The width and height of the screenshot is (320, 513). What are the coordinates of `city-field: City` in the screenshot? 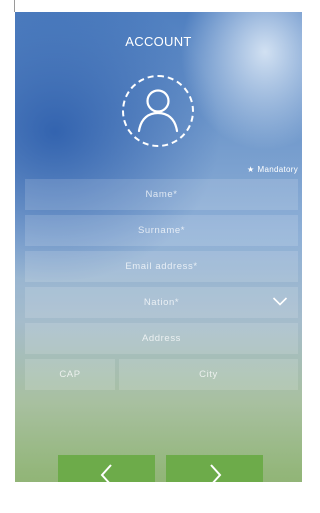 It's located at (208, 374).